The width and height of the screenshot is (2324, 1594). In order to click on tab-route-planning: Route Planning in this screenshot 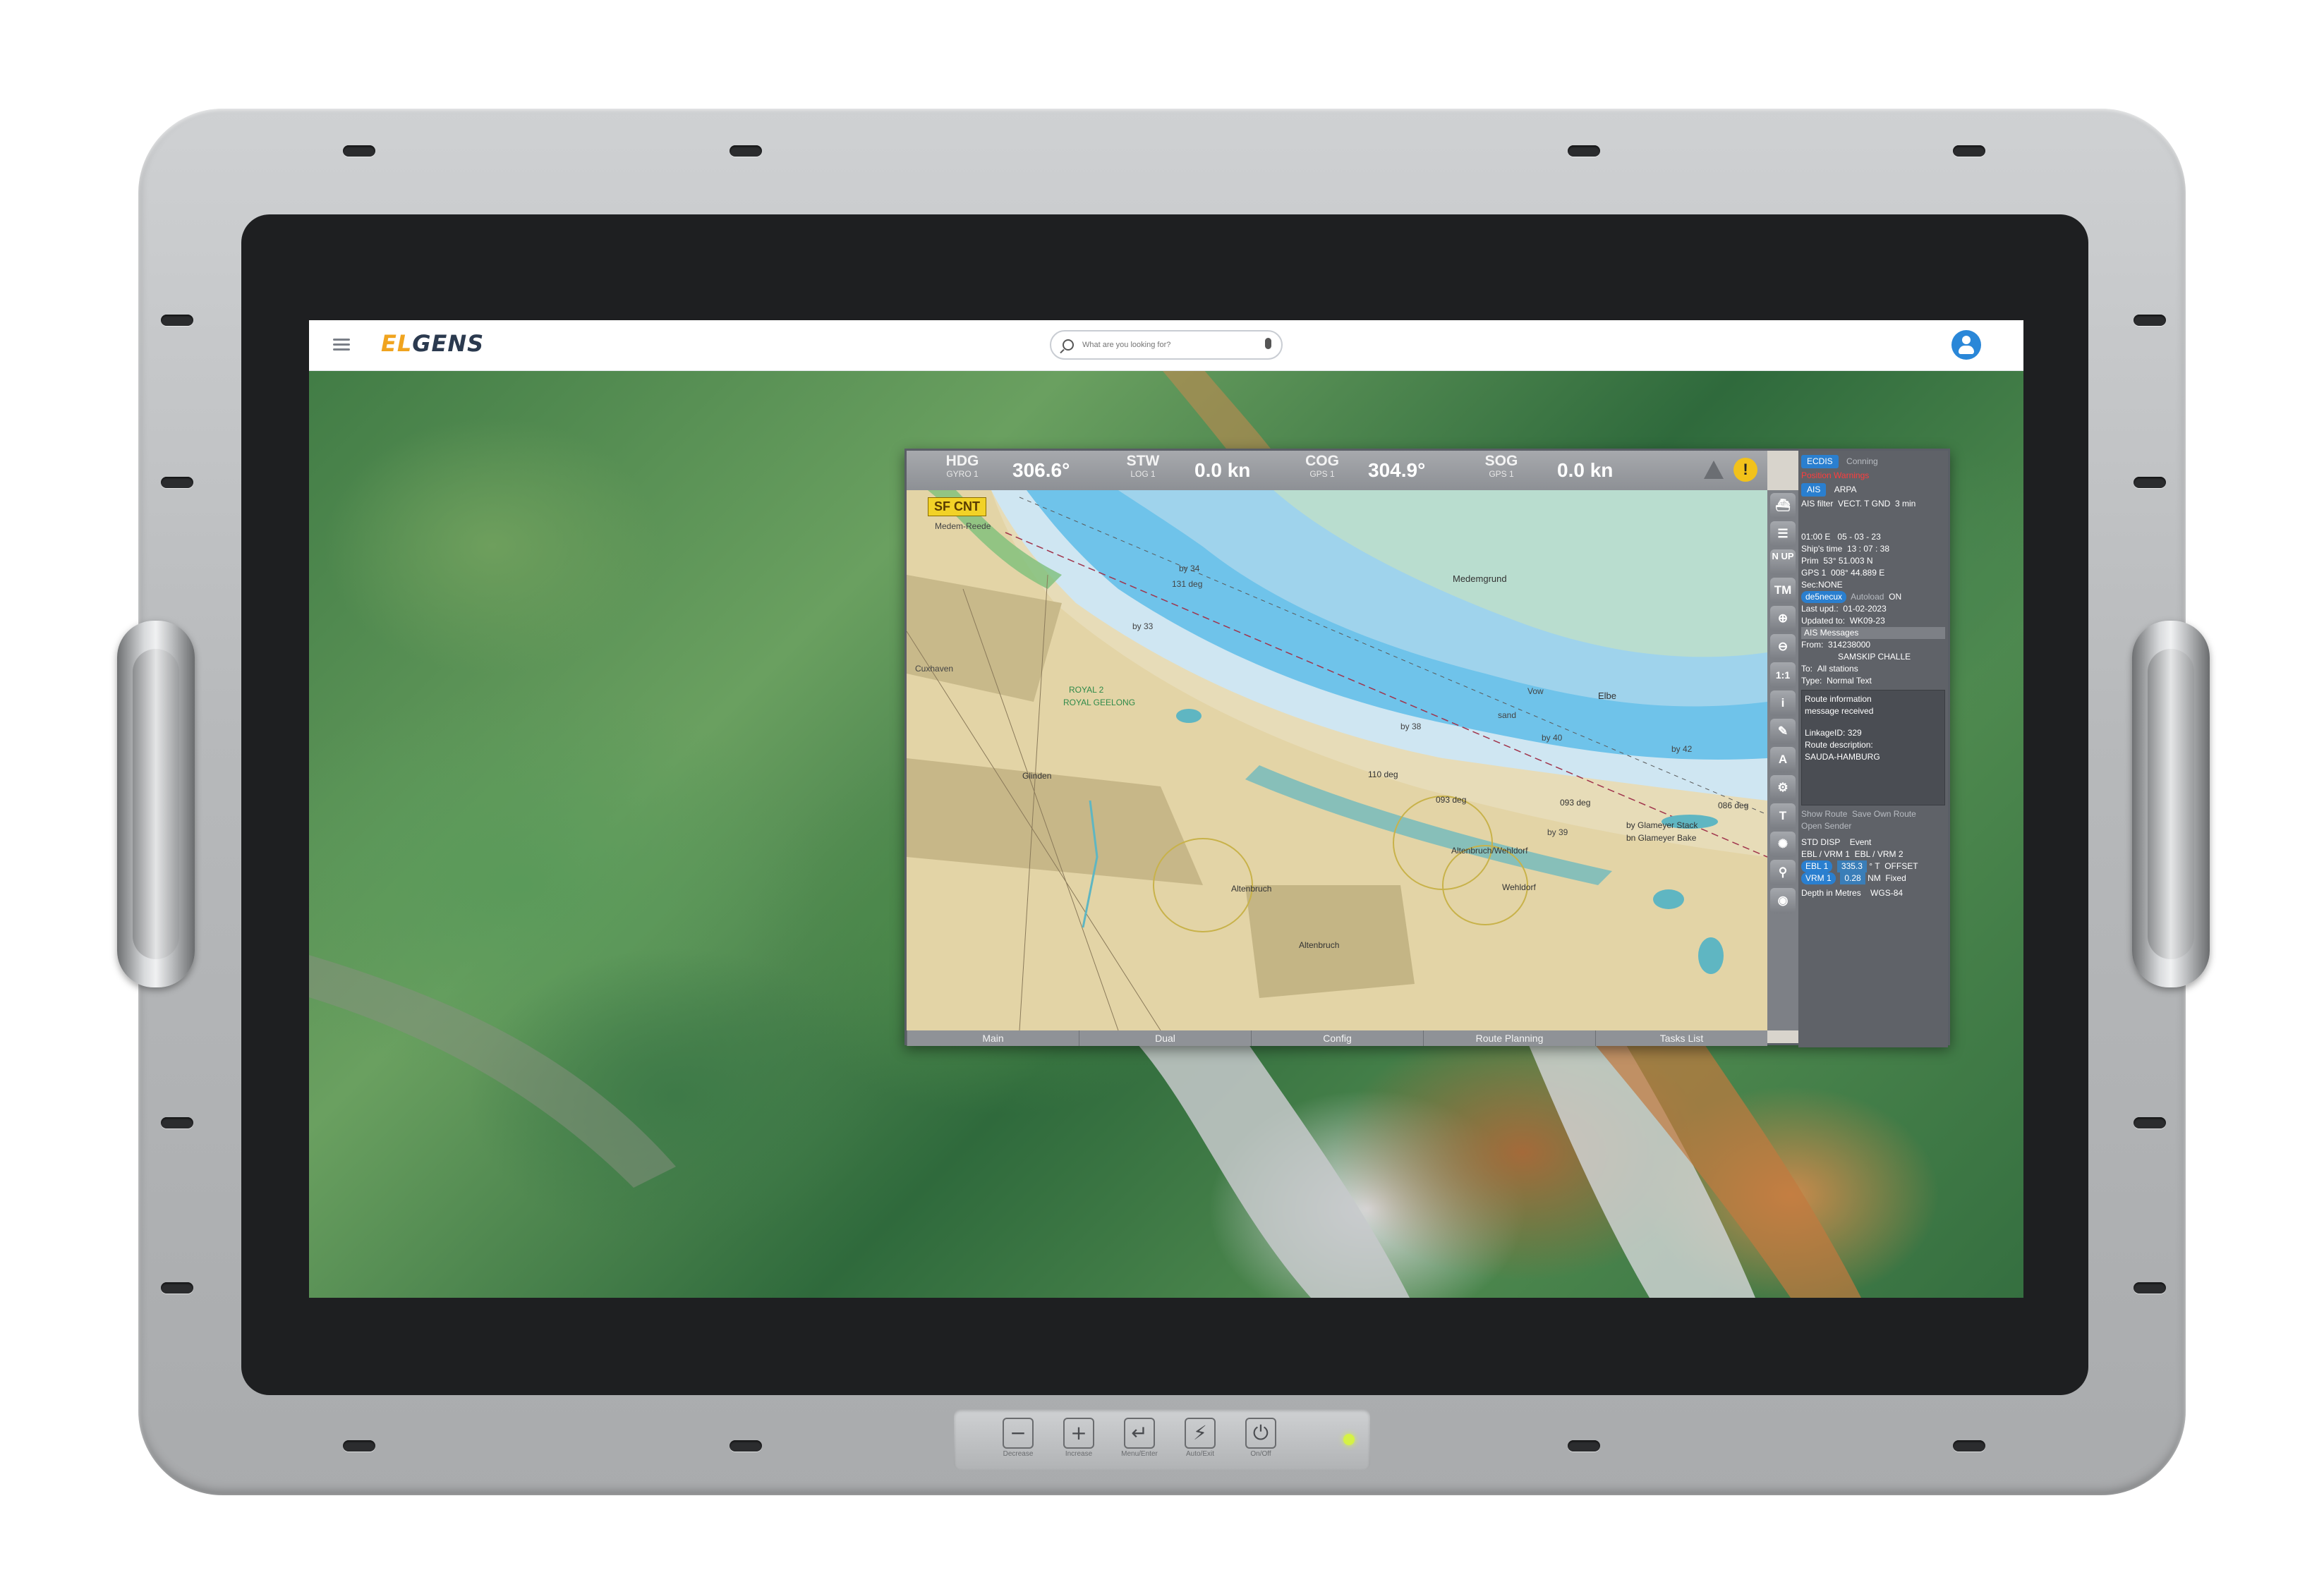, I will do `click(1509, 1038)`.